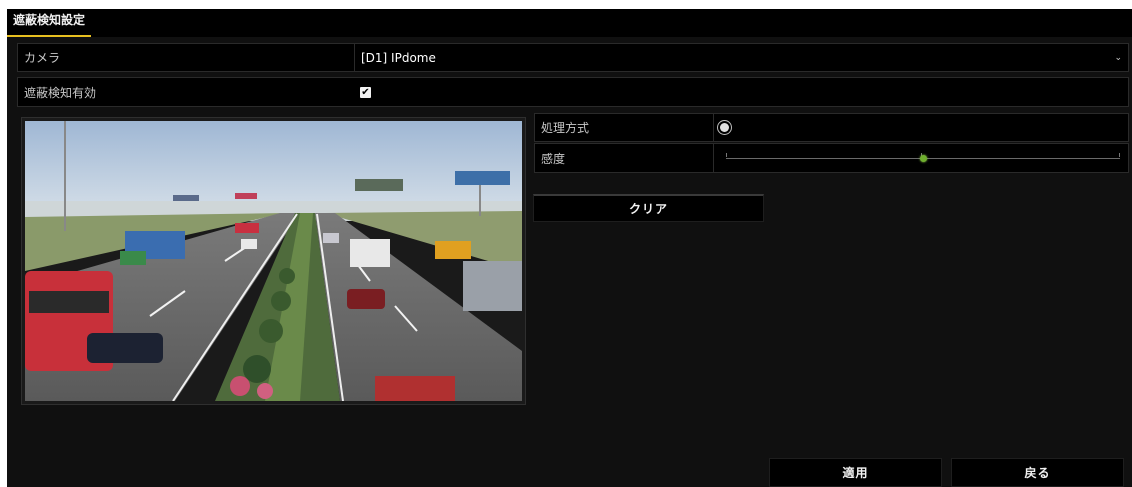 The width and height of the screenshot is (1132, 487). What do you see at coordinates (648, 208) in the screenshot?
I see `clear-button: クリア` at bounding box center [648, 208].